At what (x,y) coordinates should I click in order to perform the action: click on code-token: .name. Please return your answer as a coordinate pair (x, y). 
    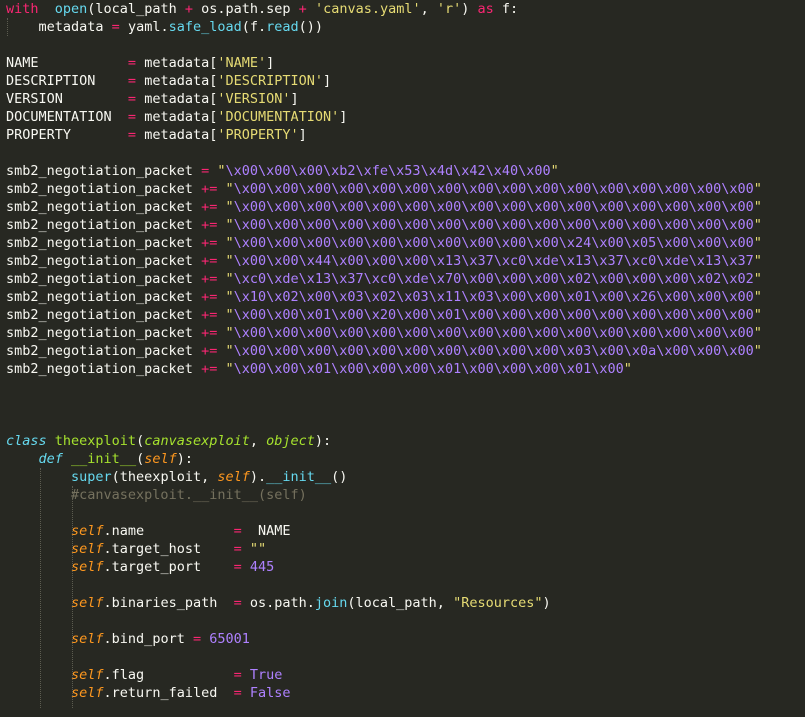
    Looking at the image, I should click on (168, 531).